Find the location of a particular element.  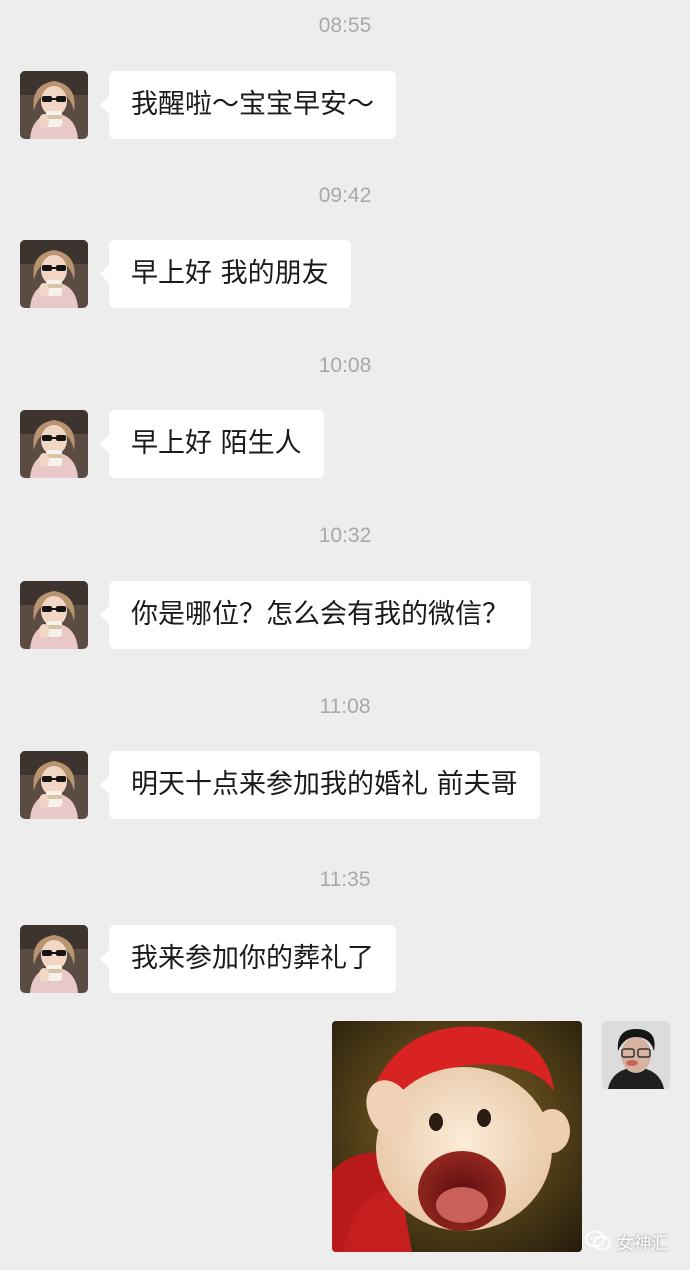

timestamp: 11:35 is located at coordinates (345, 879).